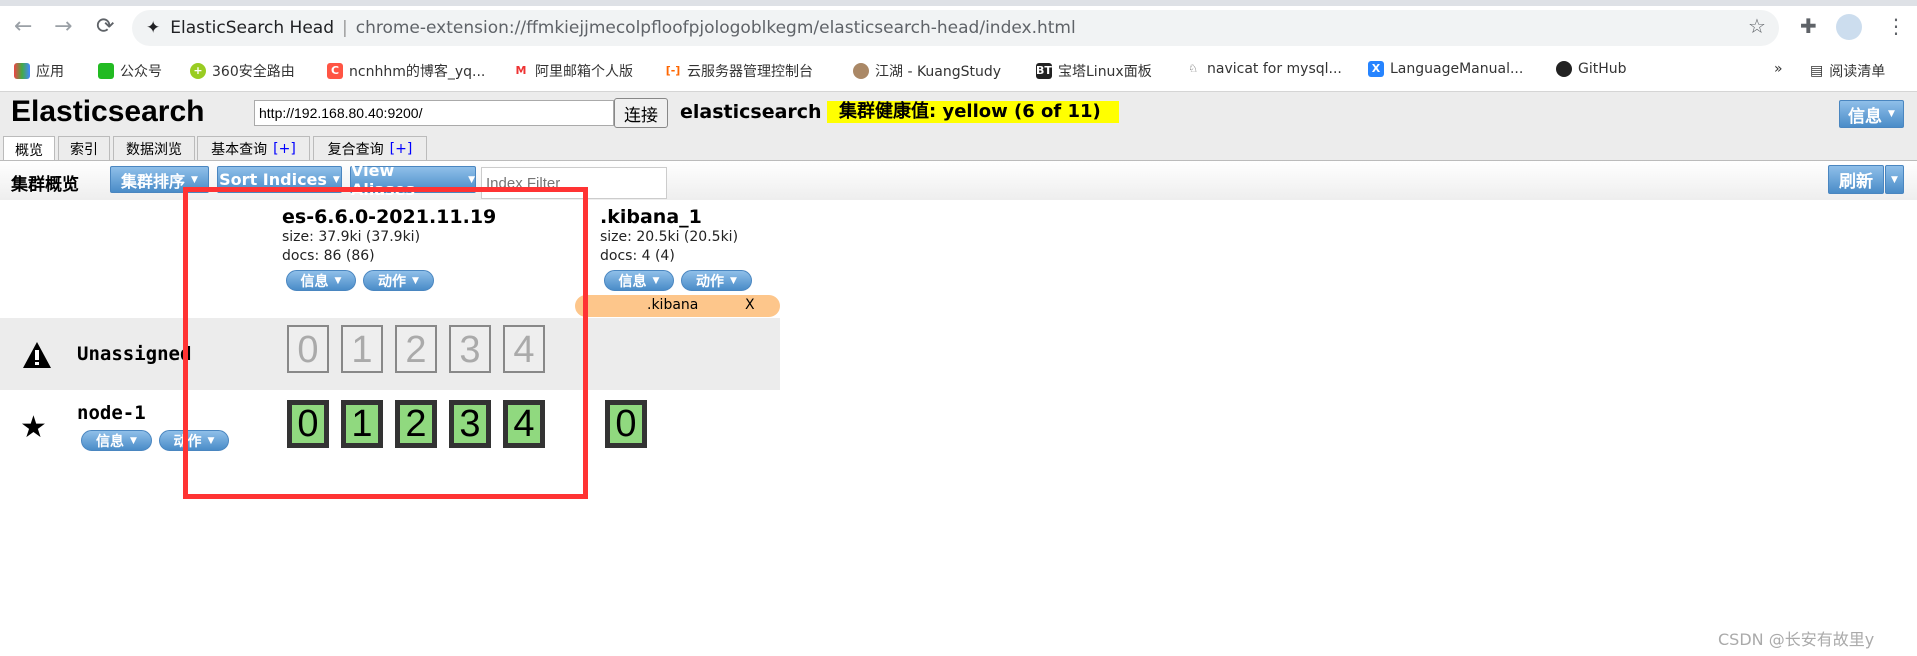 The height and width of the screenshot is (656, 1917). What do you see at coordinates (584, 72) in the screenshot?
I see `bookmark-label: 阿里邮箱个人版` at bounding box center [584, 72].